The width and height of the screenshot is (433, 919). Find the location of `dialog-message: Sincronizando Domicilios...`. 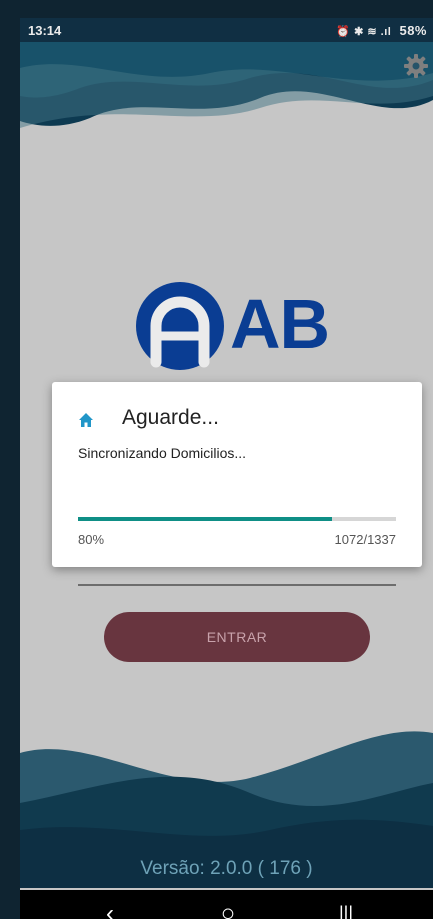

dialog-message: Sincronizando Domicilios... is located at coordinates (162, 453).